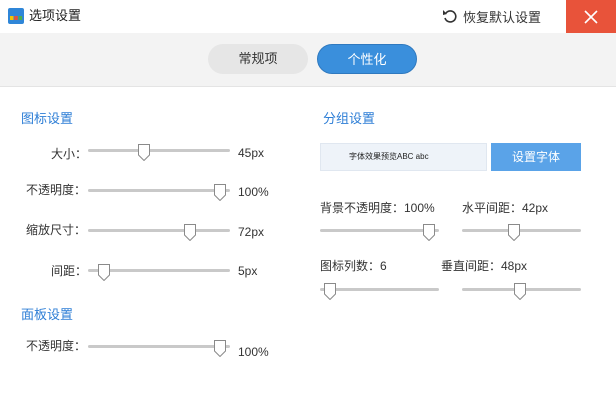  Describe the element at coordinates (502, 17) in the screenshot. I see `restore-defaults-label: 恢复默认设置` at that location.